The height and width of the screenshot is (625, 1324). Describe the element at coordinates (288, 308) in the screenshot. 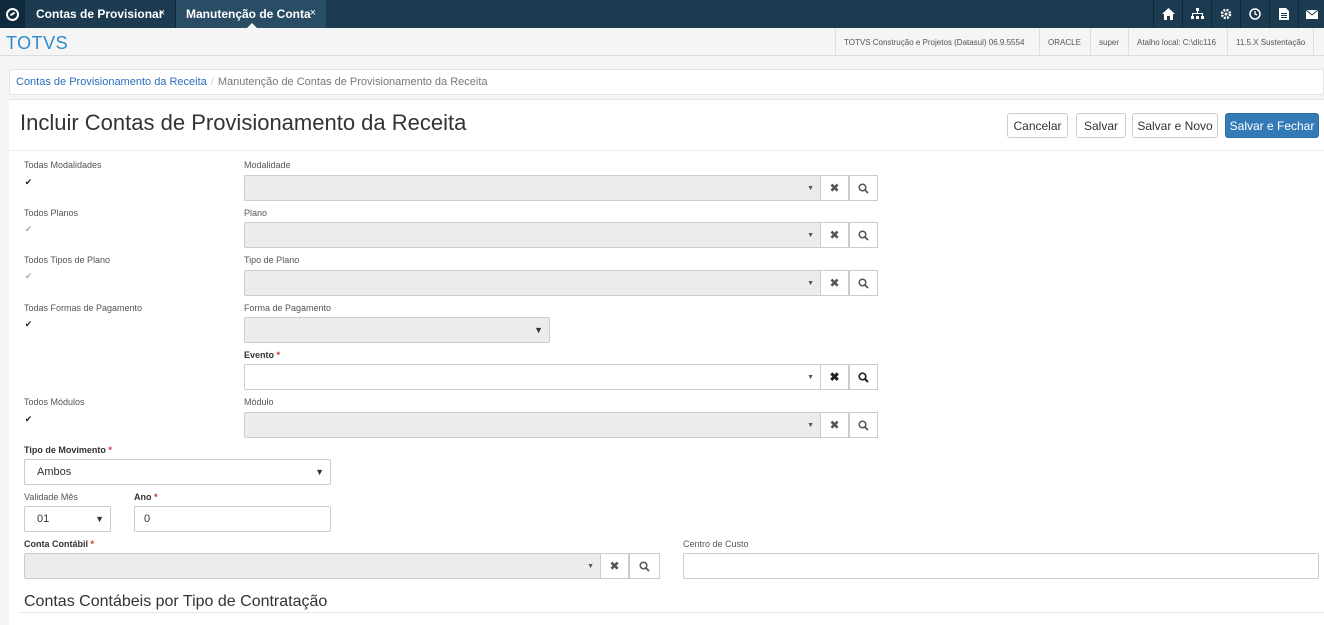

I see `payment-form-label: Forma de Pagamento` at that location.